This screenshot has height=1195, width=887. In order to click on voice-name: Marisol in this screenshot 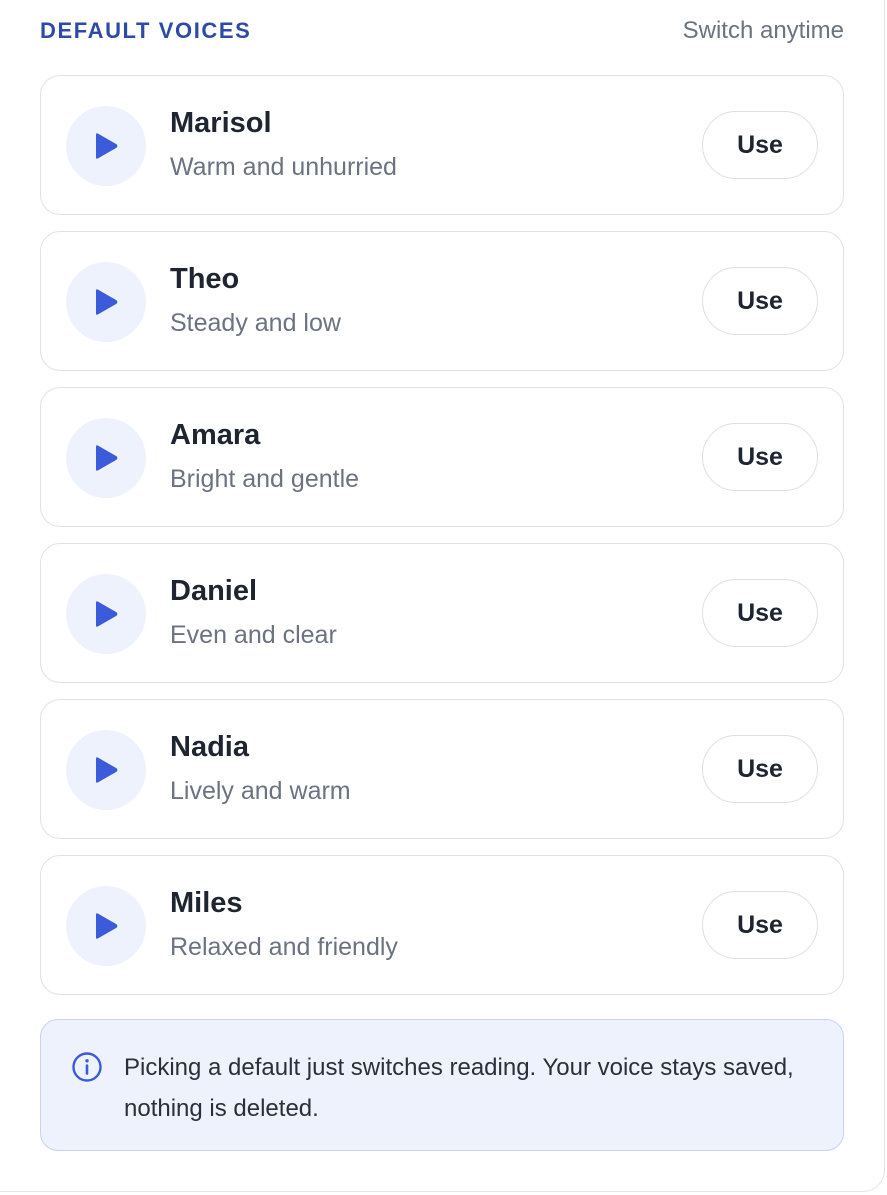, I will do `click(221, 123)`.